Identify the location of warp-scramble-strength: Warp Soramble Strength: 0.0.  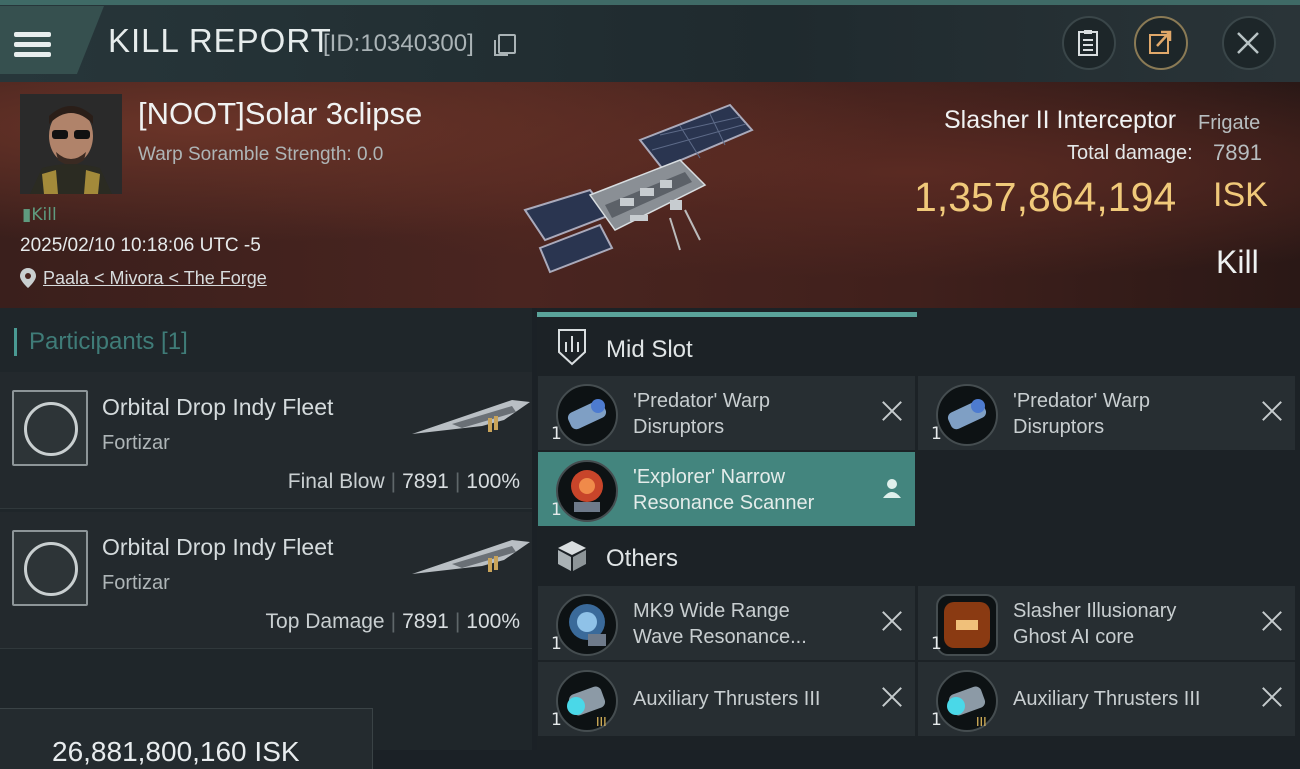
(261, 154).